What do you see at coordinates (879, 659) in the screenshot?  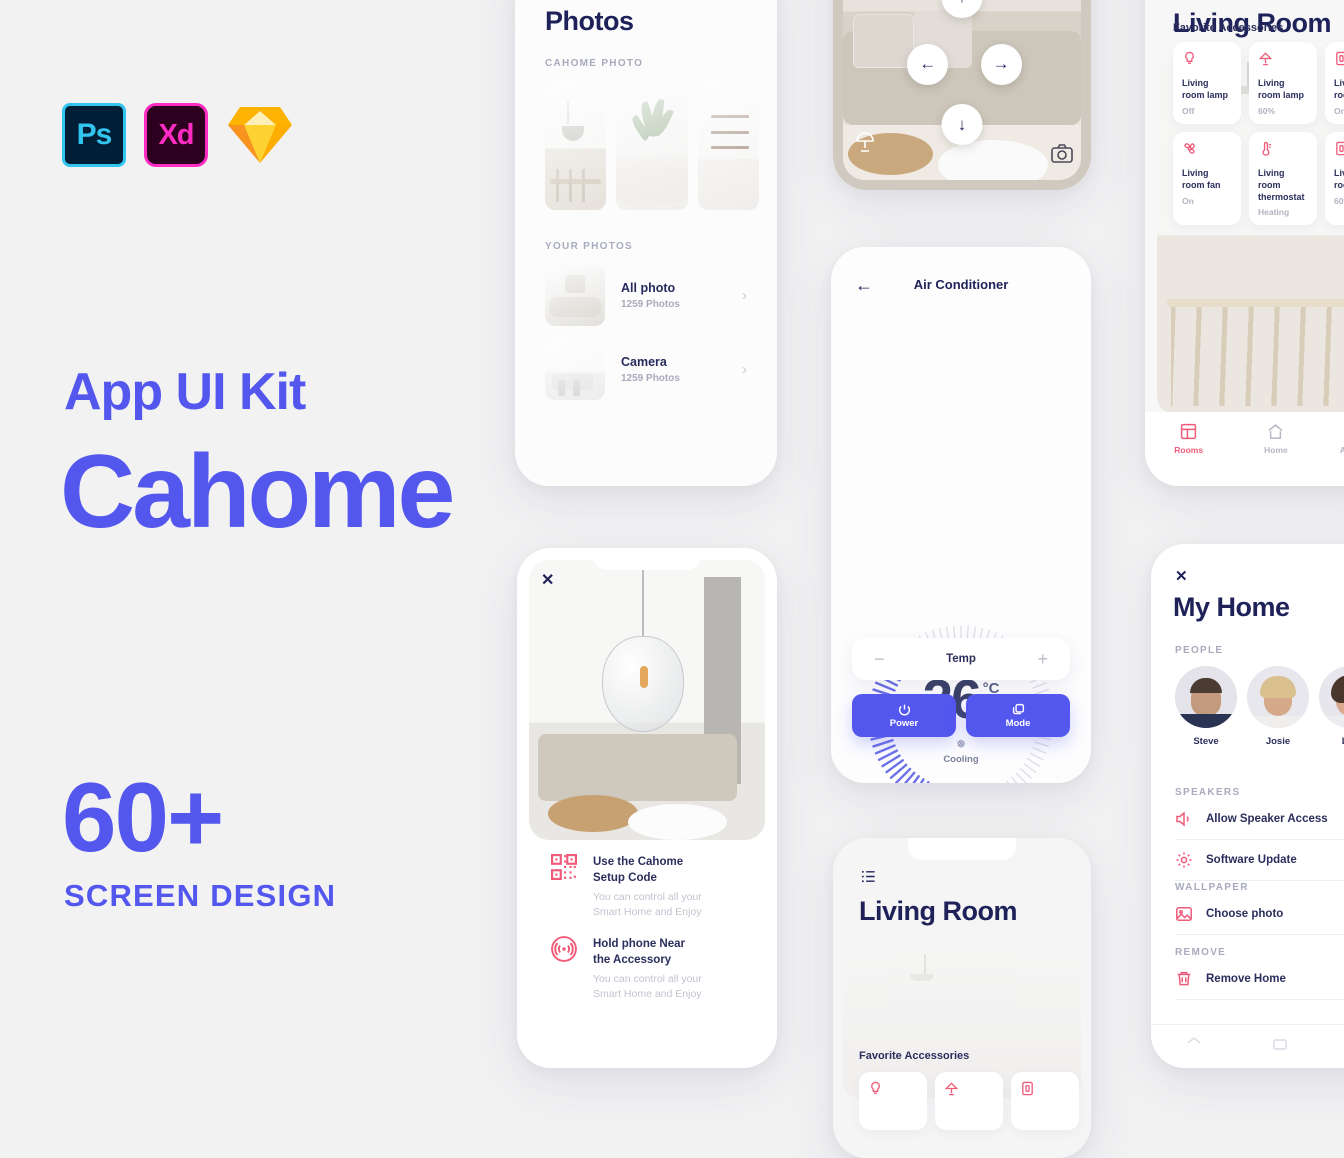 I see `temp-decrease-button: −` at bounding box center [879, 659].